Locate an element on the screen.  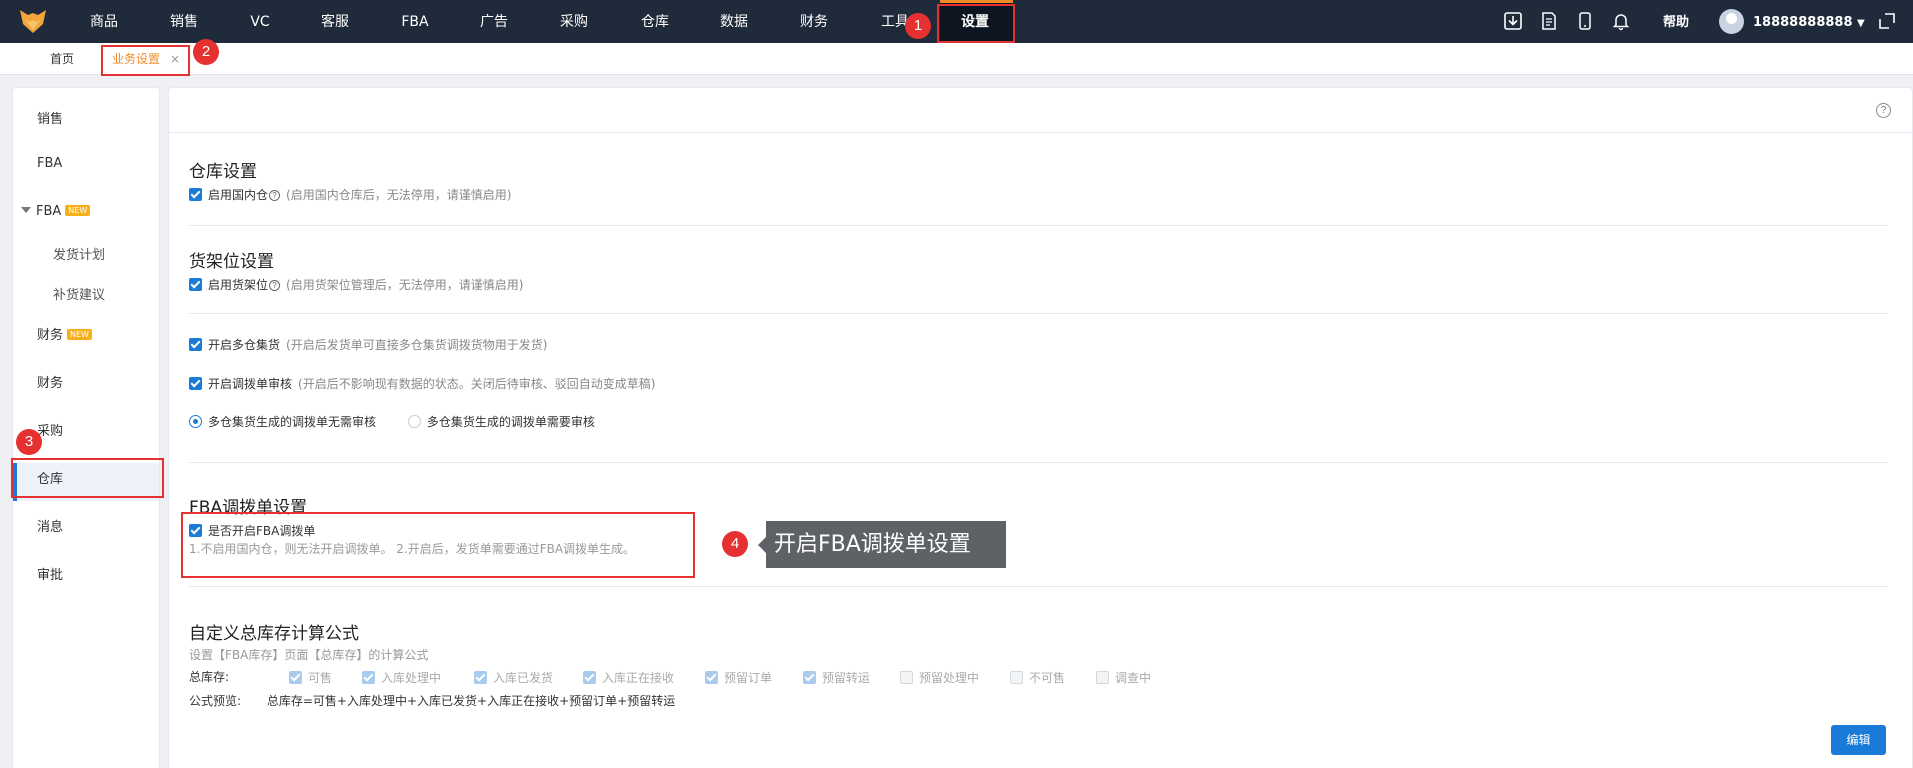
radio-unselected is located at coordinates (414, 421).